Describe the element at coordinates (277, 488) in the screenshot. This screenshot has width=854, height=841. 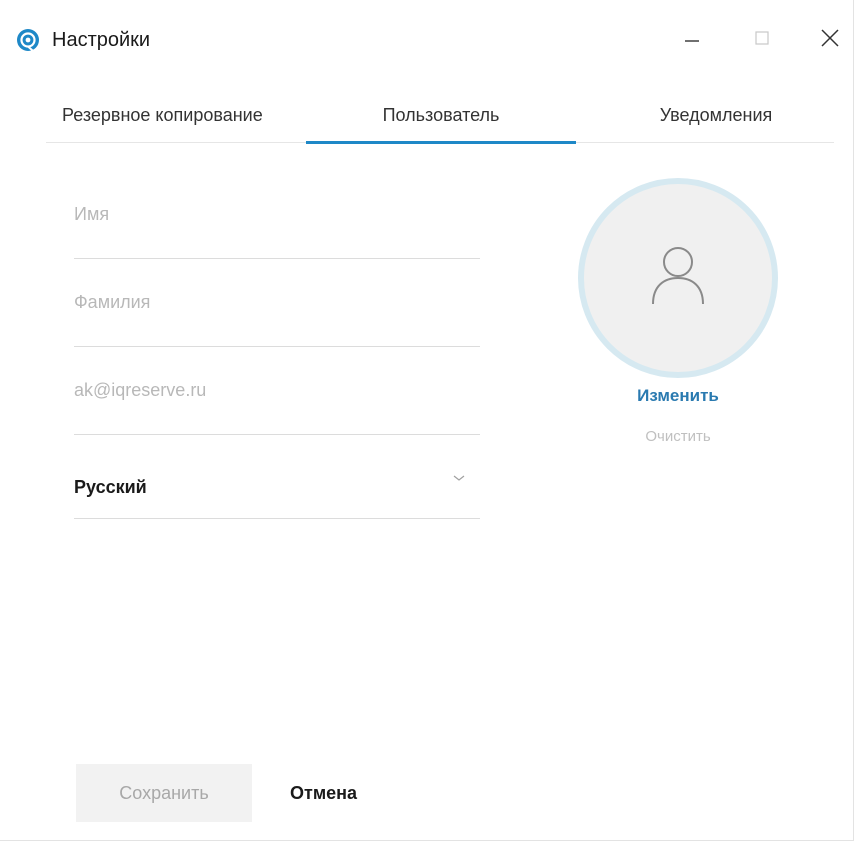
I see `language-select: Русский` at that location.